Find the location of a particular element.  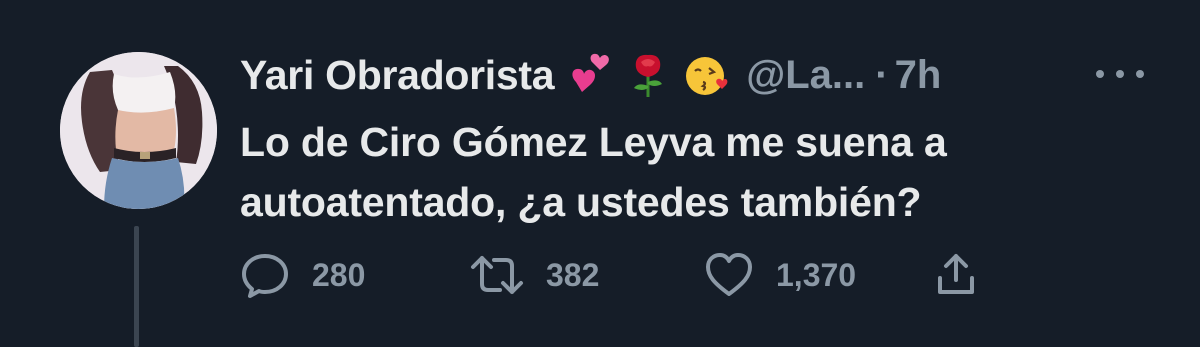

avatar-image is located at coordinates (138, 130).